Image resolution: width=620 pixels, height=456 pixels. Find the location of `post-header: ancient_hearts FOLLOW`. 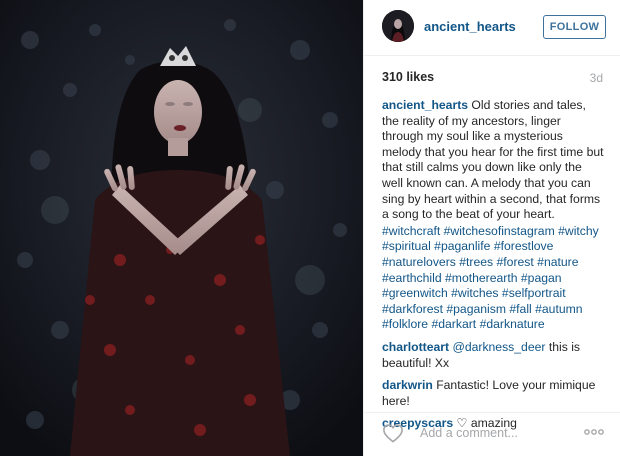

post-header: ancient_hearts FOLLOW is located at coordinates (492, 28).